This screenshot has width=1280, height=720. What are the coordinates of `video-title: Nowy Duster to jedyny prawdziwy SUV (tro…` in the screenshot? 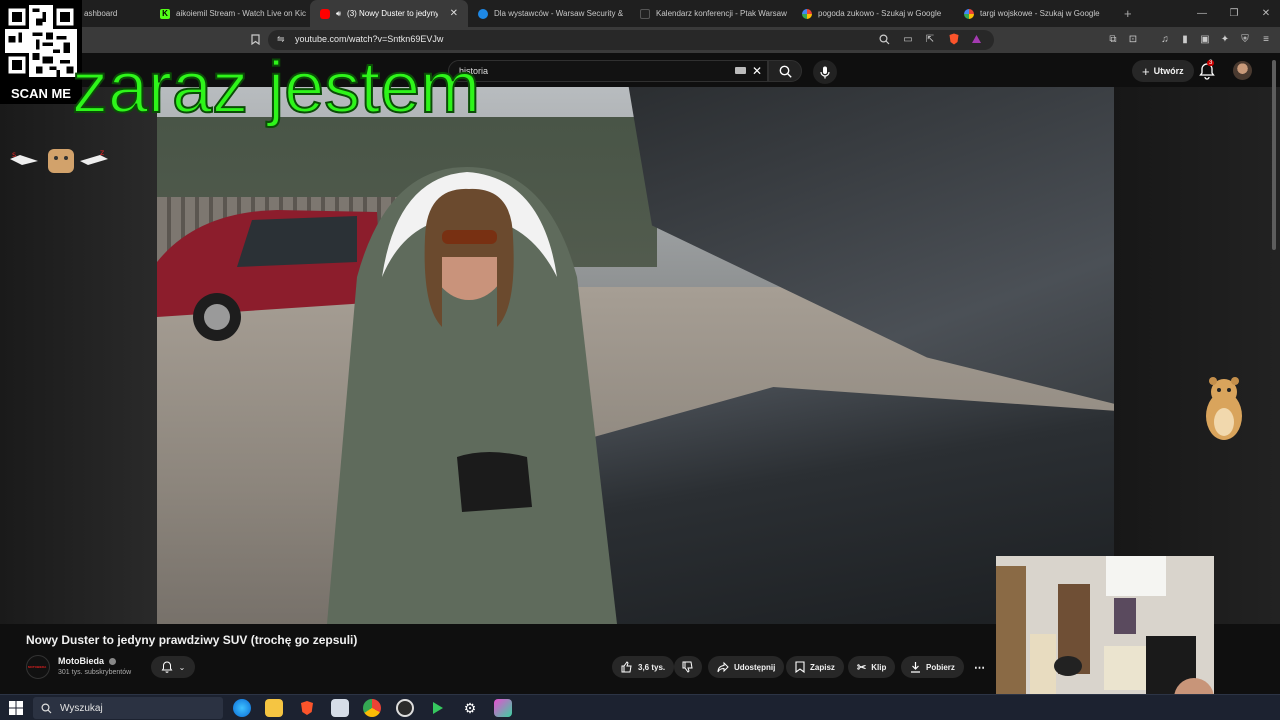 It's located at (192, 640).